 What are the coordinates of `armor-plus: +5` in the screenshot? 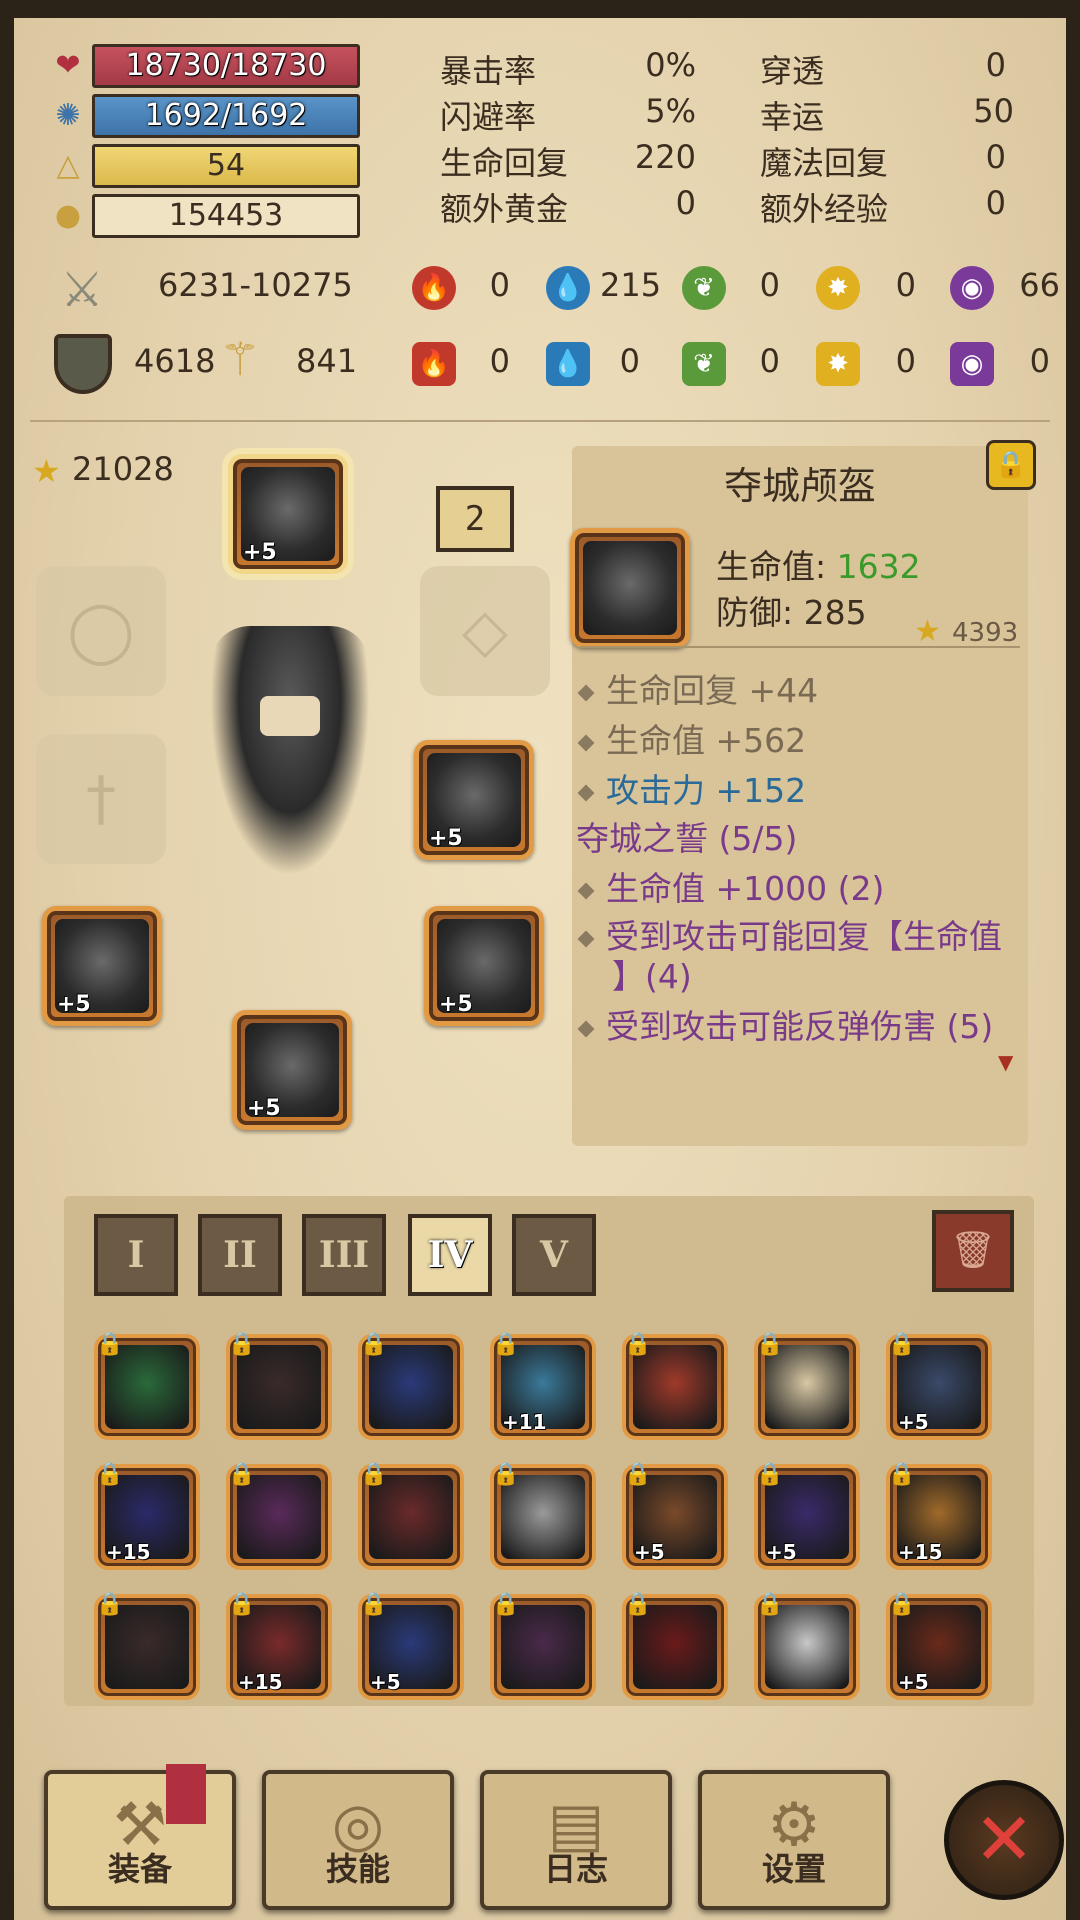 It's located at (446, 838).